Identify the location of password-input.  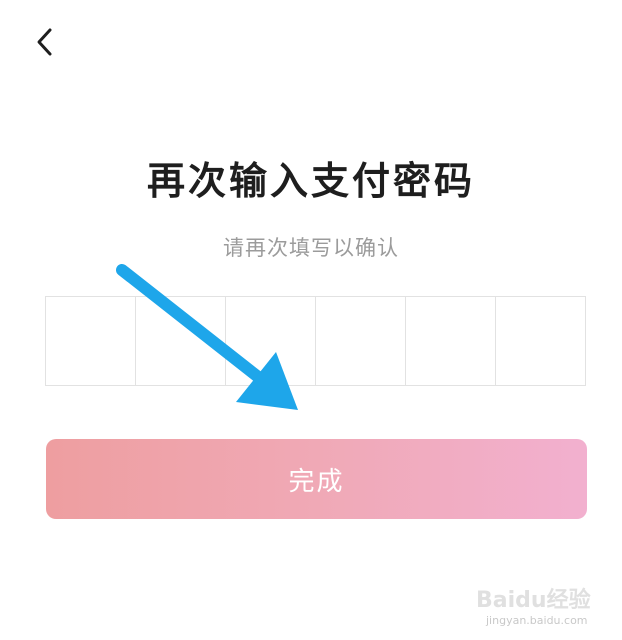
(315, 341).